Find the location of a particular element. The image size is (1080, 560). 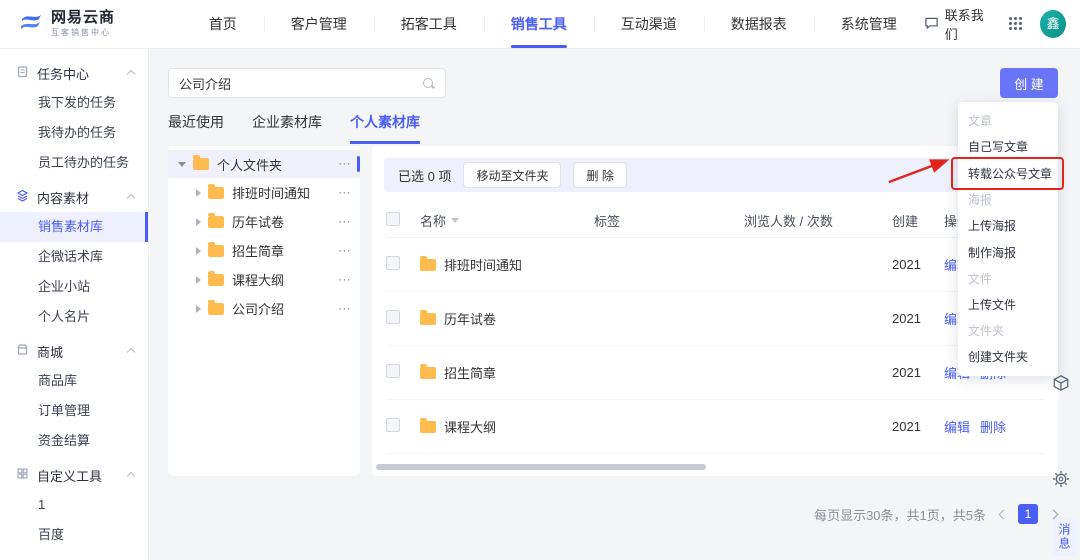

chevron-left-icon is located at coordinates (1002, 514).